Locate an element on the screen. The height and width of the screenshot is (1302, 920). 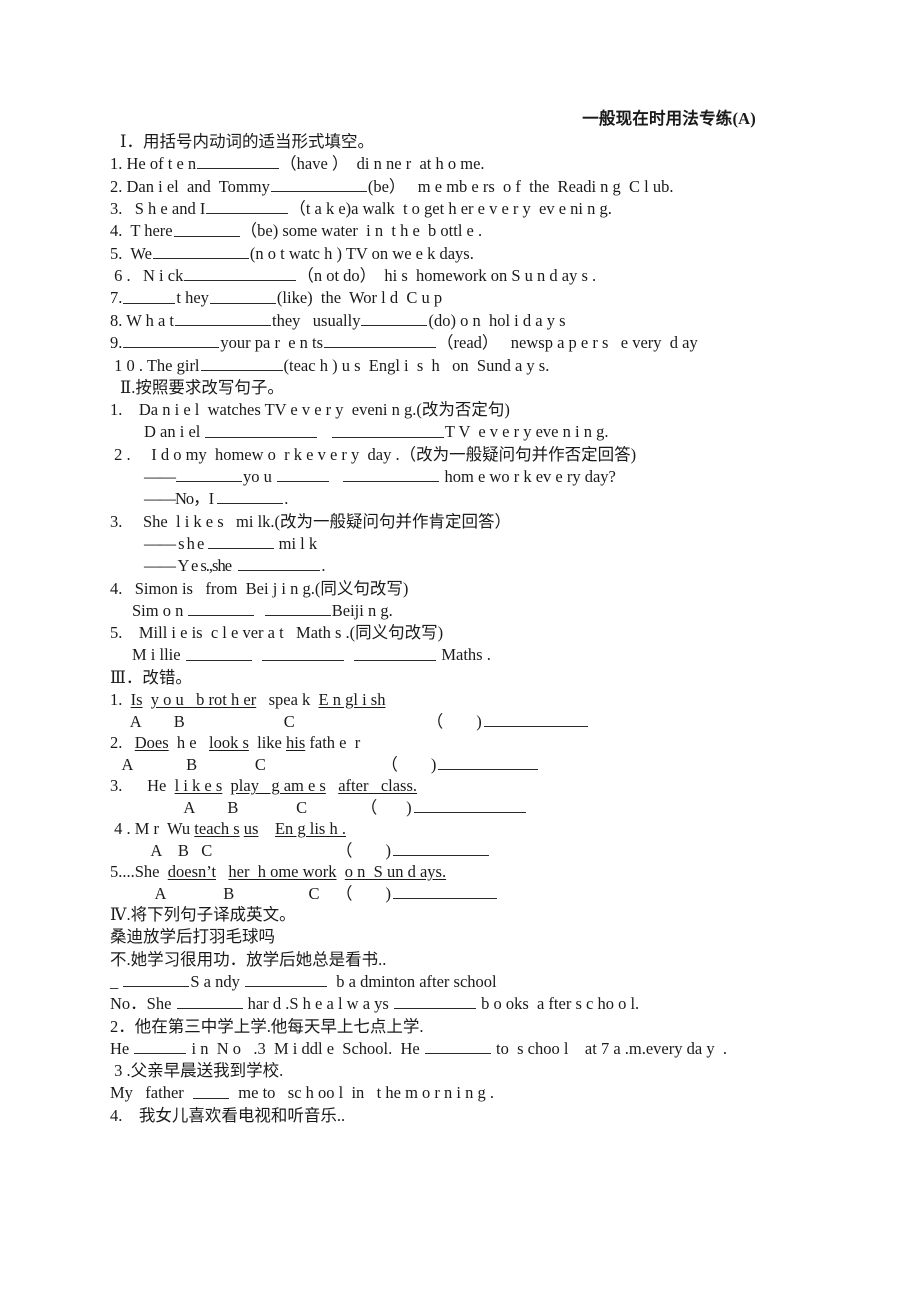
item-part-underlined: l i k e s is located at coordinates (199, 785).